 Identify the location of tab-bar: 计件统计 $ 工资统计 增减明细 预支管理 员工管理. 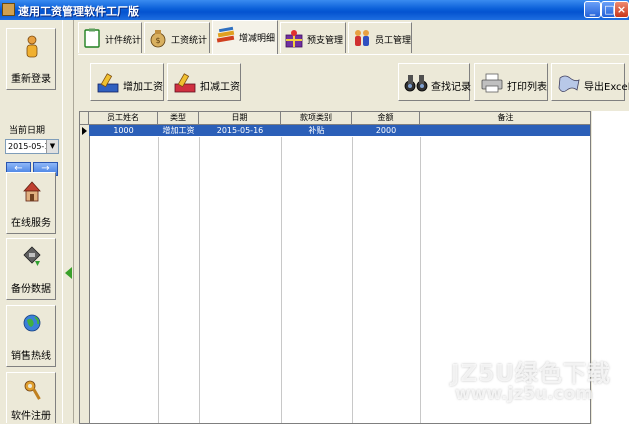
(353, 37).